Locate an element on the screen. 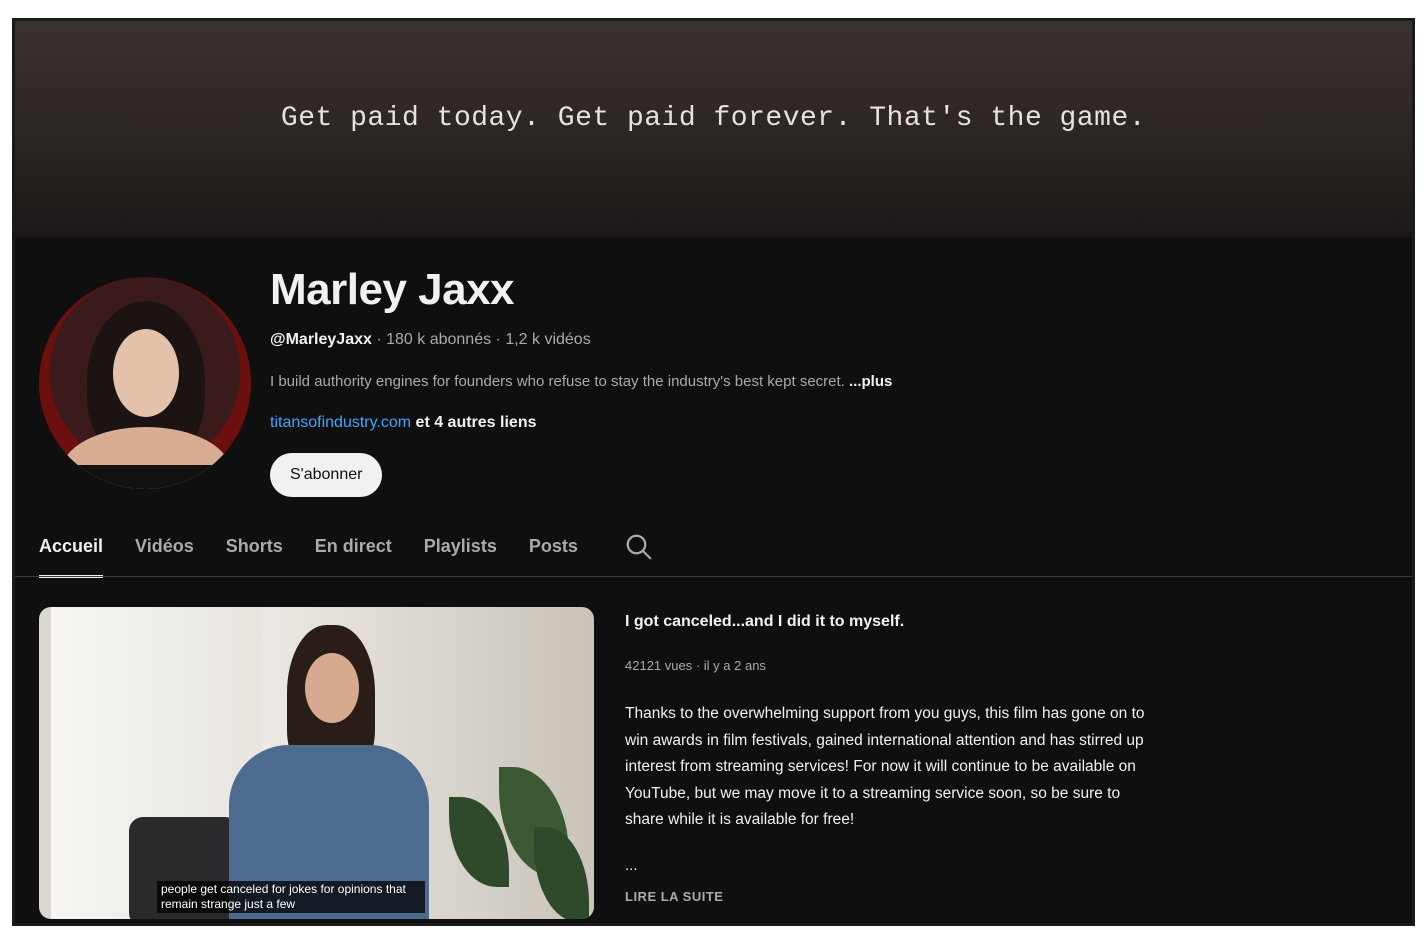  avatar-face is located at coordinates (146, 373).